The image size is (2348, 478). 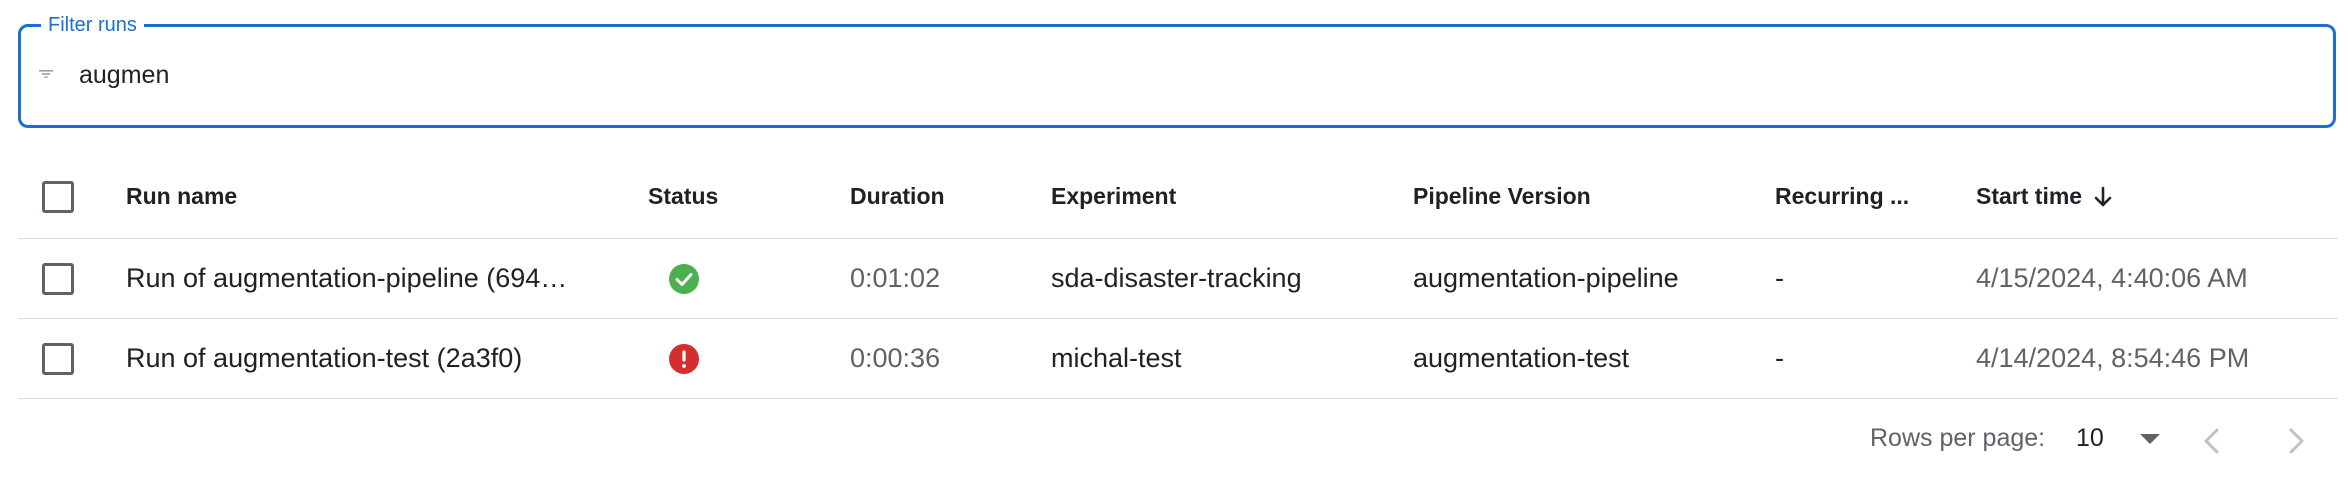 What do you see at coordinates (324, 358) in the screenshot?
I see `run-name-link: Run of augmentation-test (2a3f0)` at bounding box center [324, 358].